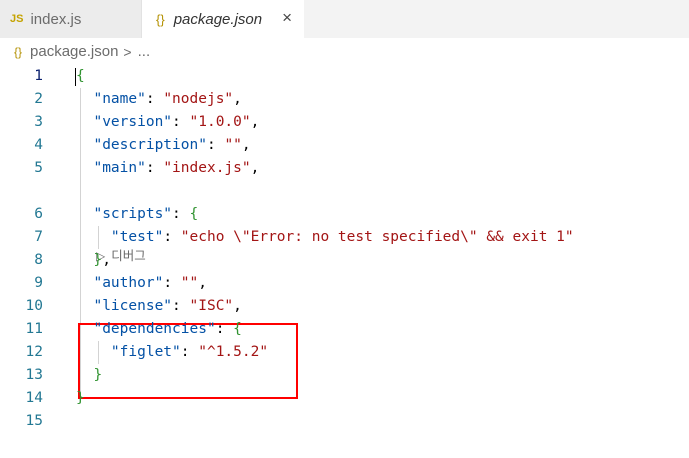  I want to click on code-text: "license": "ISC",, so click(159, 306).